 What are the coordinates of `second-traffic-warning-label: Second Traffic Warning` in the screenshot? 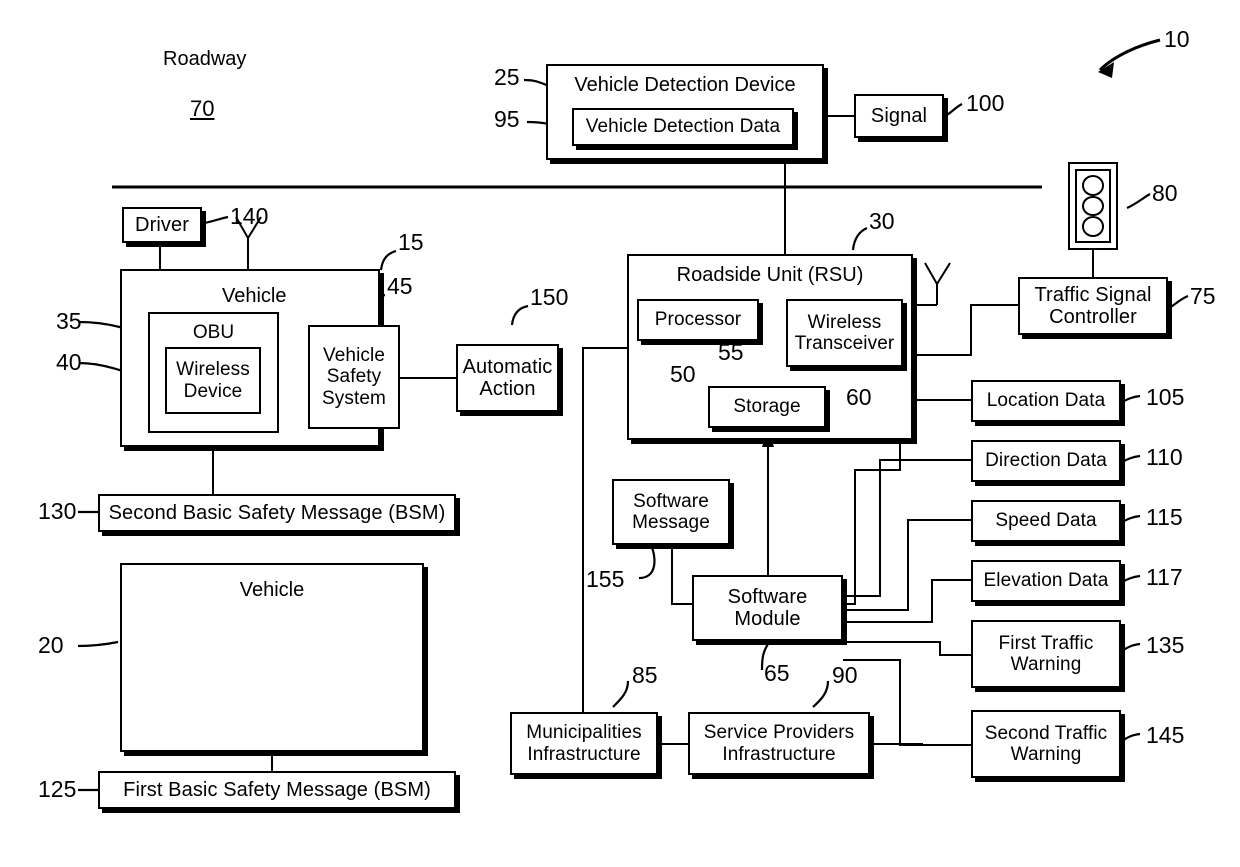 It's located at (1046, 743).